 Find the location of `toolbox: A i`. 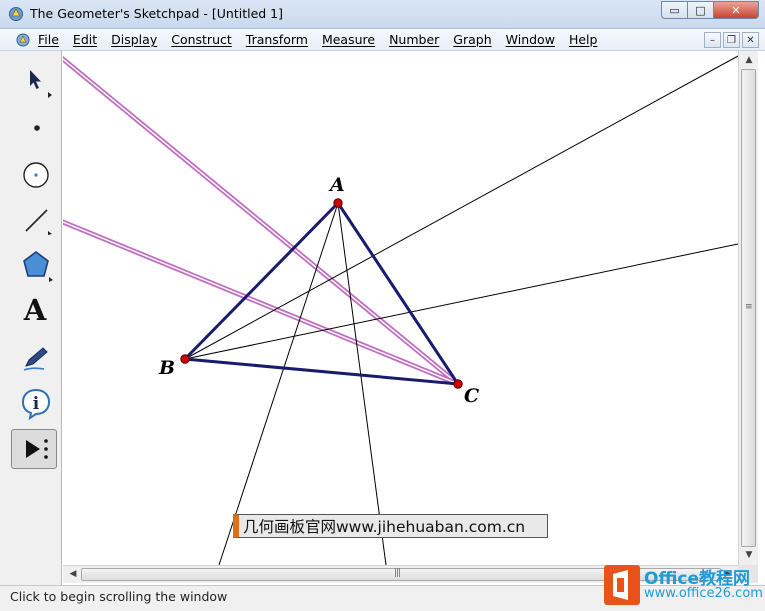

toolbox: A i is located at coordinates (31, 318).